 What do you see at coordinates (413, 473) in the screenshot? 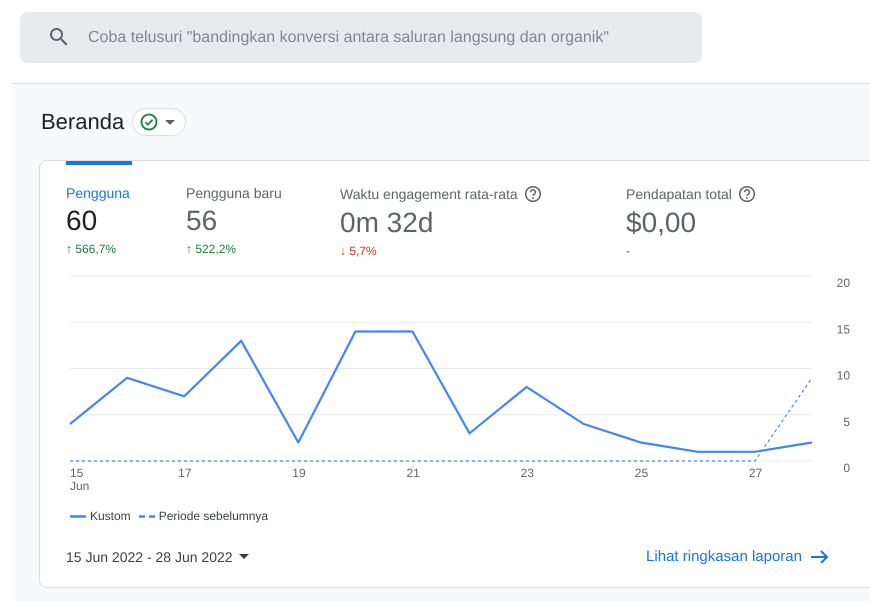
I see `axis-label: 21` at bounding box center [413, 473].